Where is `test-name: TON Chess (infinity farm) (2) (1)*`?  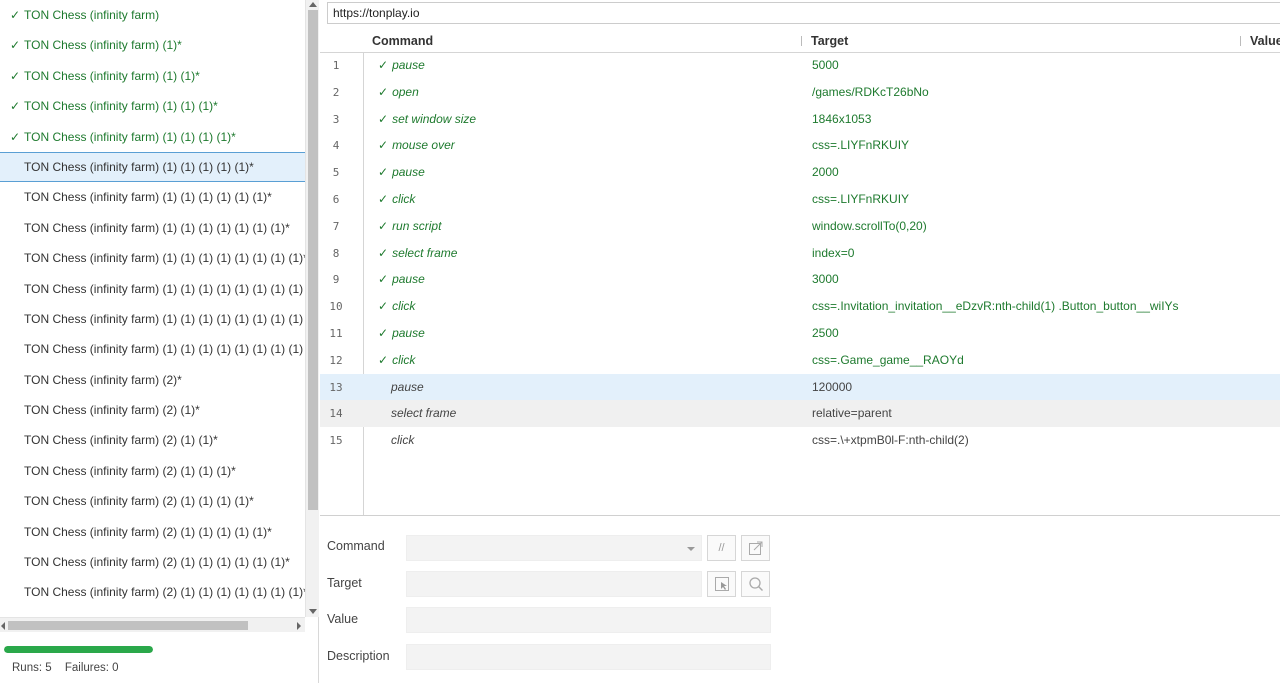 test-name: TON Chess (infinity farm) (2) (1)* is located at coordinates (112, 410).